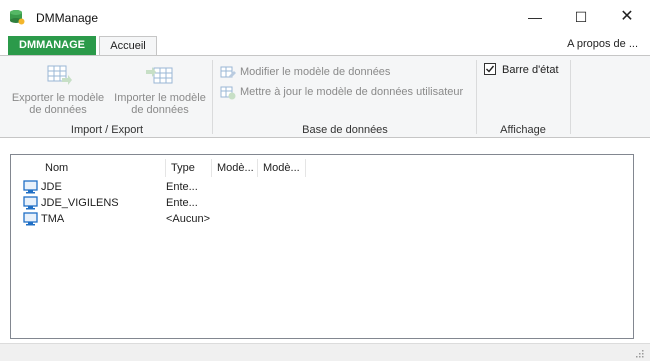 The height and width of the screenshot is (361, 650). Describe the element at coordinates (228, 92) in the screenshot. I see `update-model-icon` at that location.